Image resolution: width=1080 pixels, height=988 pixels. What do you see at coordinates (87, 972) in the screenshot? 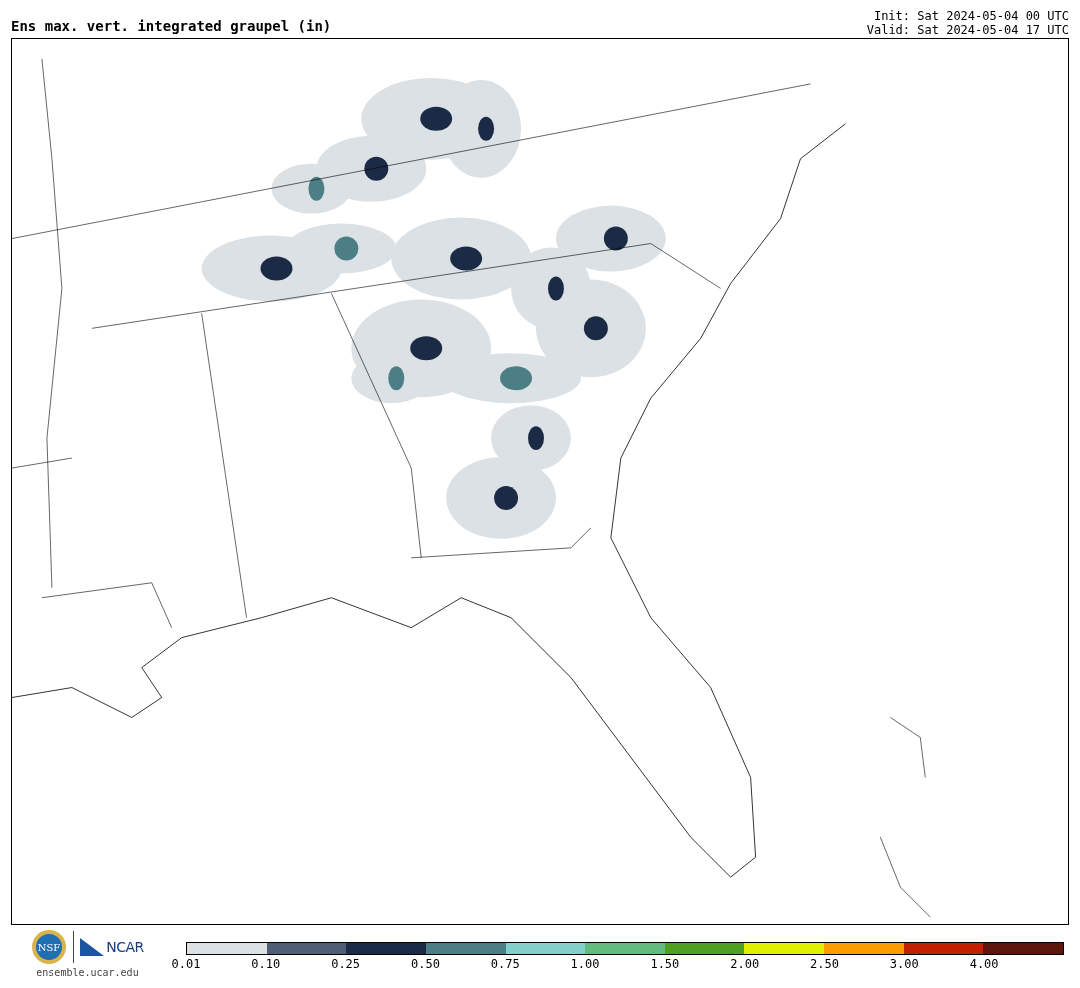
I see `site-url: ensemble.ucar.edu` at bounding box center [87, 972].